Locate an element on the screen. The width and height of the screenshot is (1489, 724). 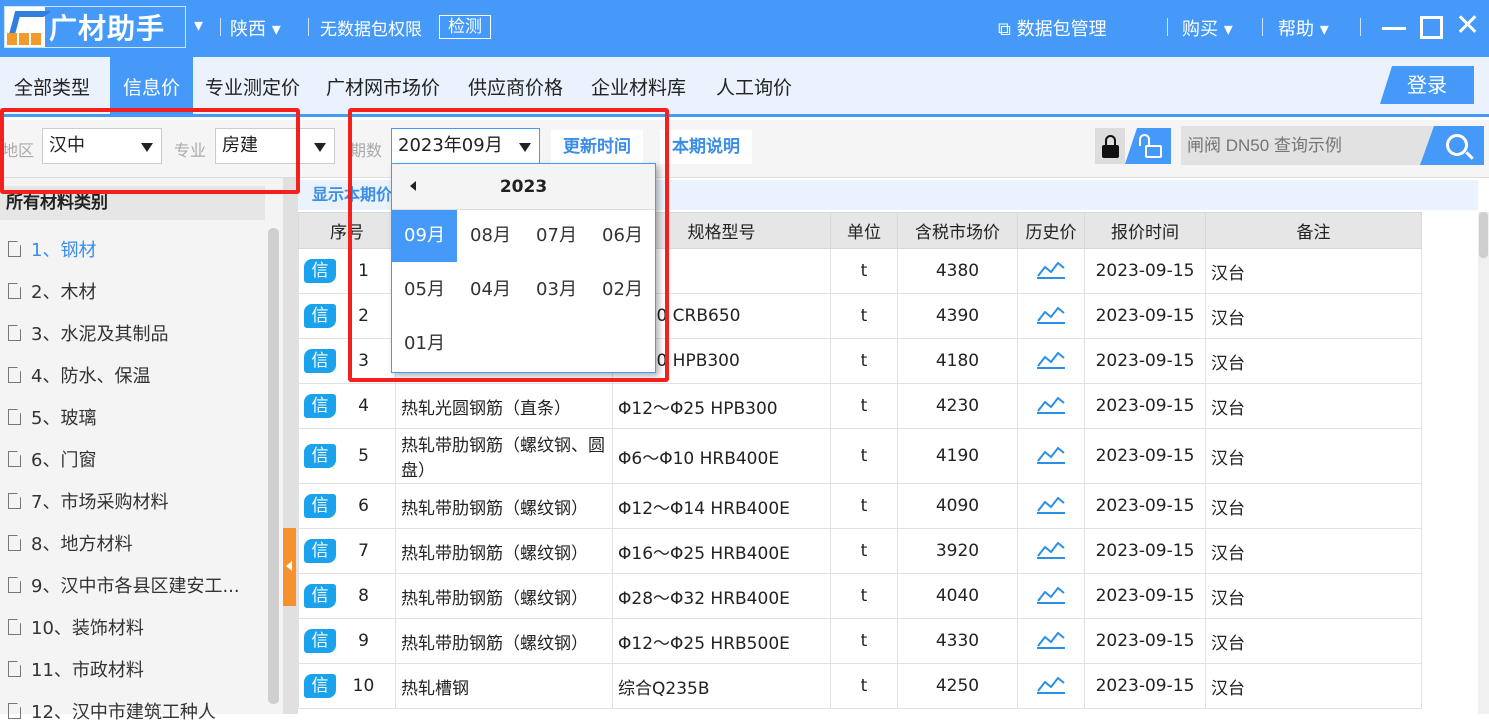
sidebar-item-label: 6、门窗 is located at coordinates (64, 460).